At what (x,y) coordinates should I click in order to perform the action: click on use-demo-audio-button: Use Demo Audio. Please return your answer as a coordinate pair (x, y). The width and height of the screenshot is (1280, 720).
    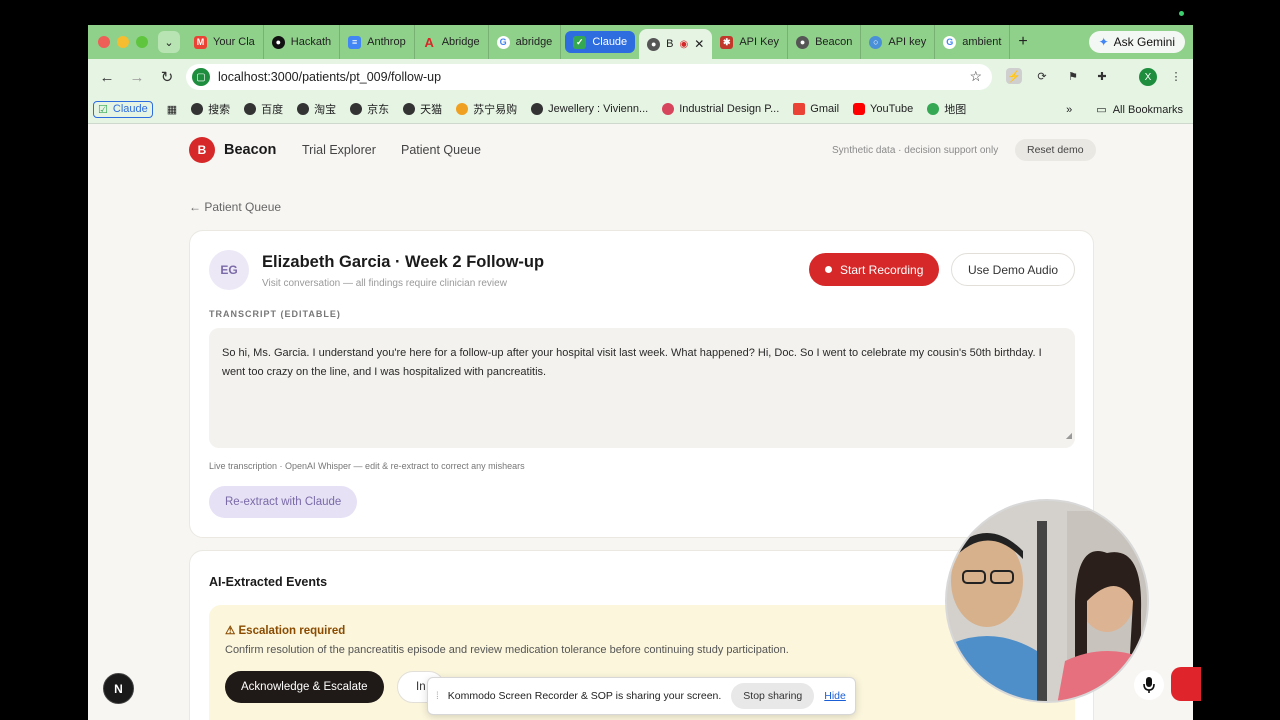
    Looking at the image, I should click on (1013, 269).